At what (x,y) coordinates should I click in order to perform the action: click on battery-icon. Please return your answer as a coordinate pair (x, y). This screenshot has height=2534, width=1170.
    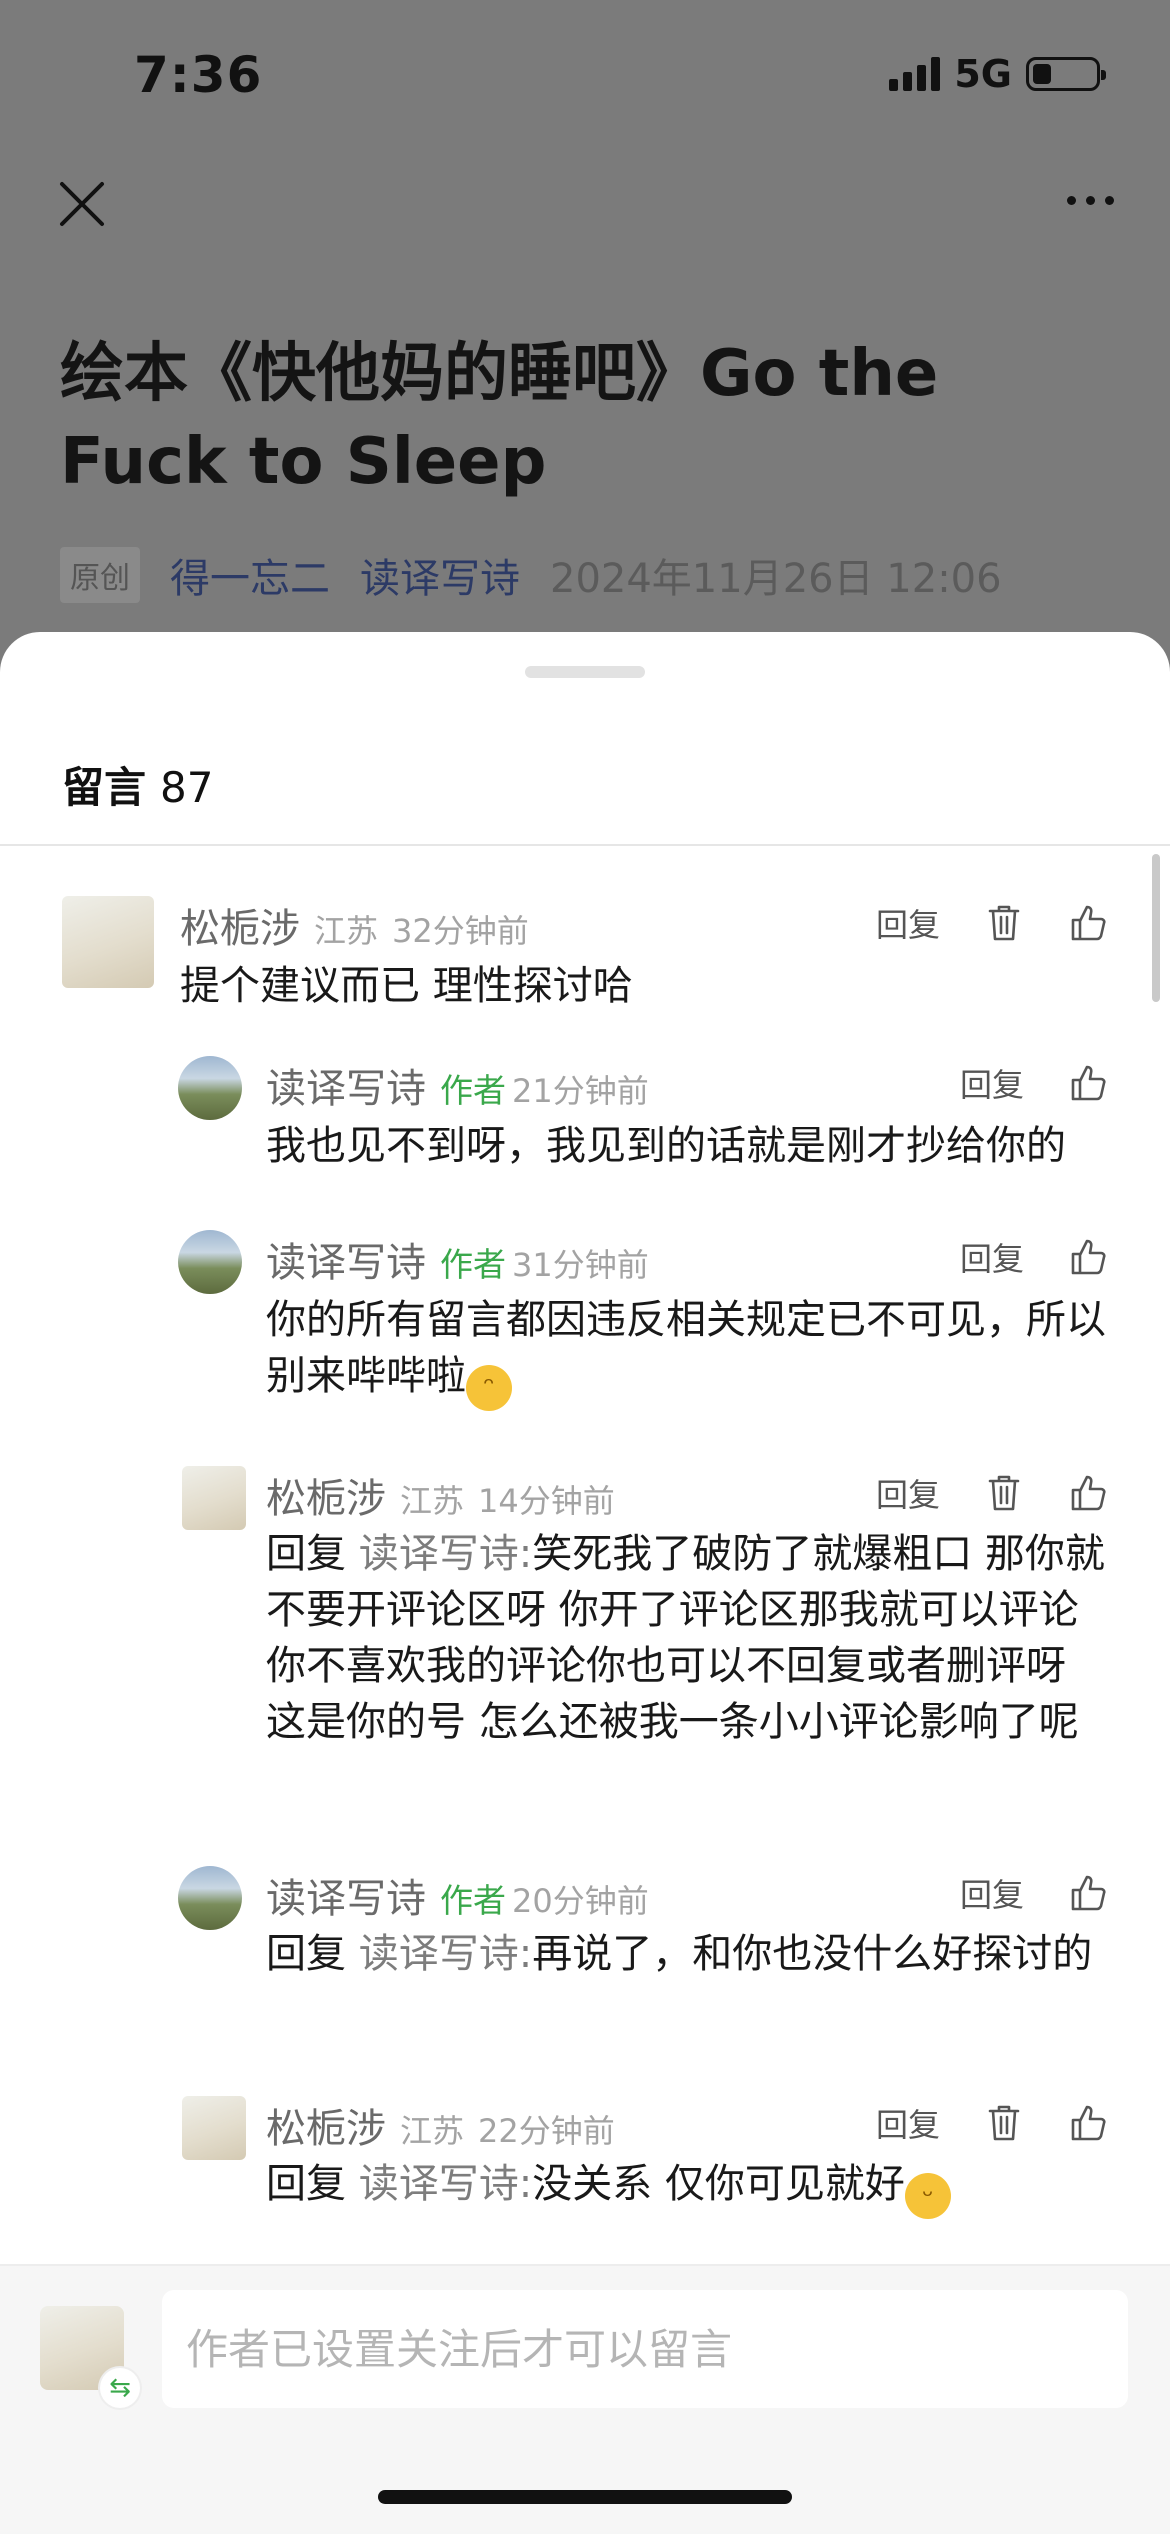
    Looking at the image, I should click on (1066, 74).